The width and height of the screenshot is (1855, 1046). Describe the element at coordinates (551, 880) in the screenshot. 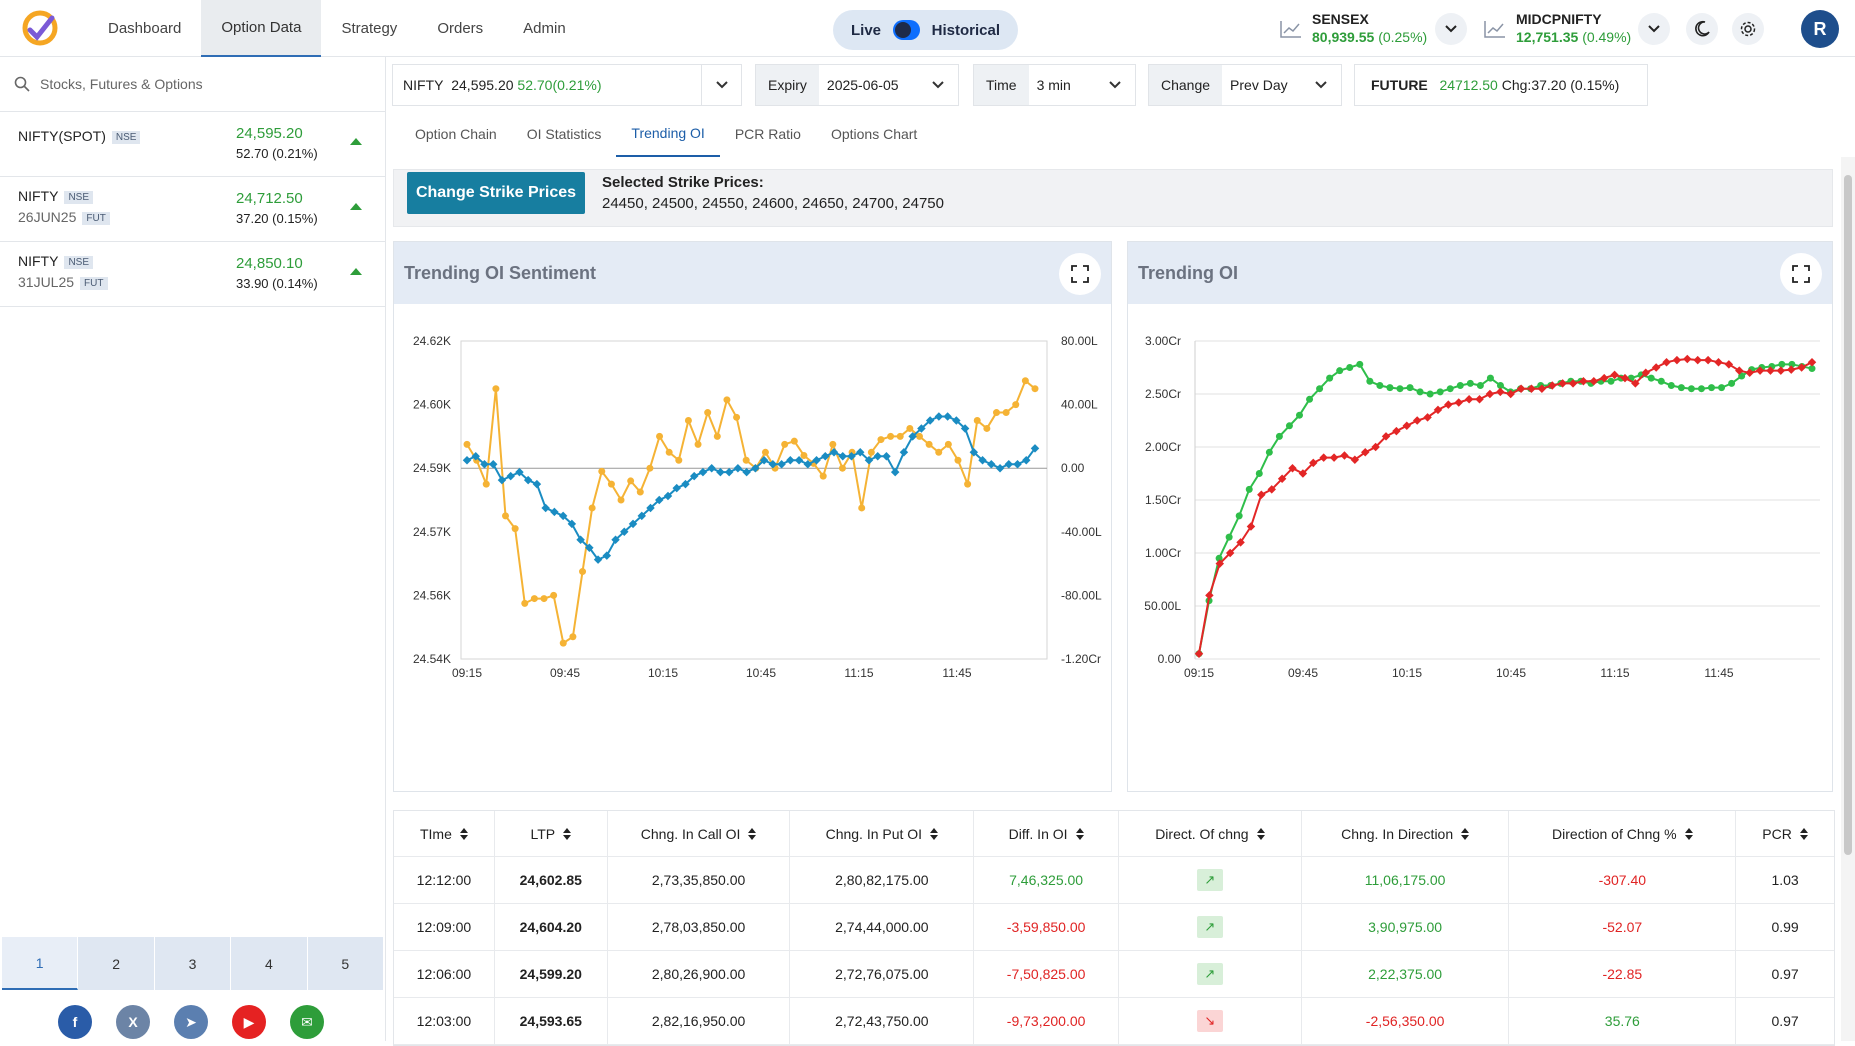

I see `cell-ltp: 24,602.85` at that location.